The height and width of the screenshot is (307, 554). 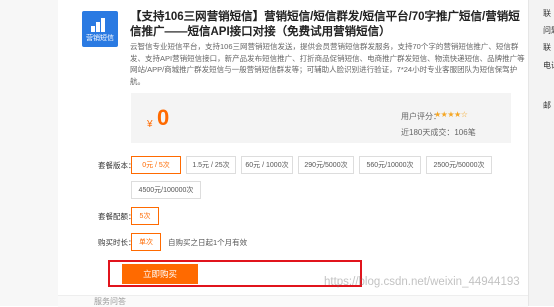 What do you see at coordinates (459, 165) in the screenshot?
I see `package-option: 2500元/50000次` at bounding box center [459, 165].